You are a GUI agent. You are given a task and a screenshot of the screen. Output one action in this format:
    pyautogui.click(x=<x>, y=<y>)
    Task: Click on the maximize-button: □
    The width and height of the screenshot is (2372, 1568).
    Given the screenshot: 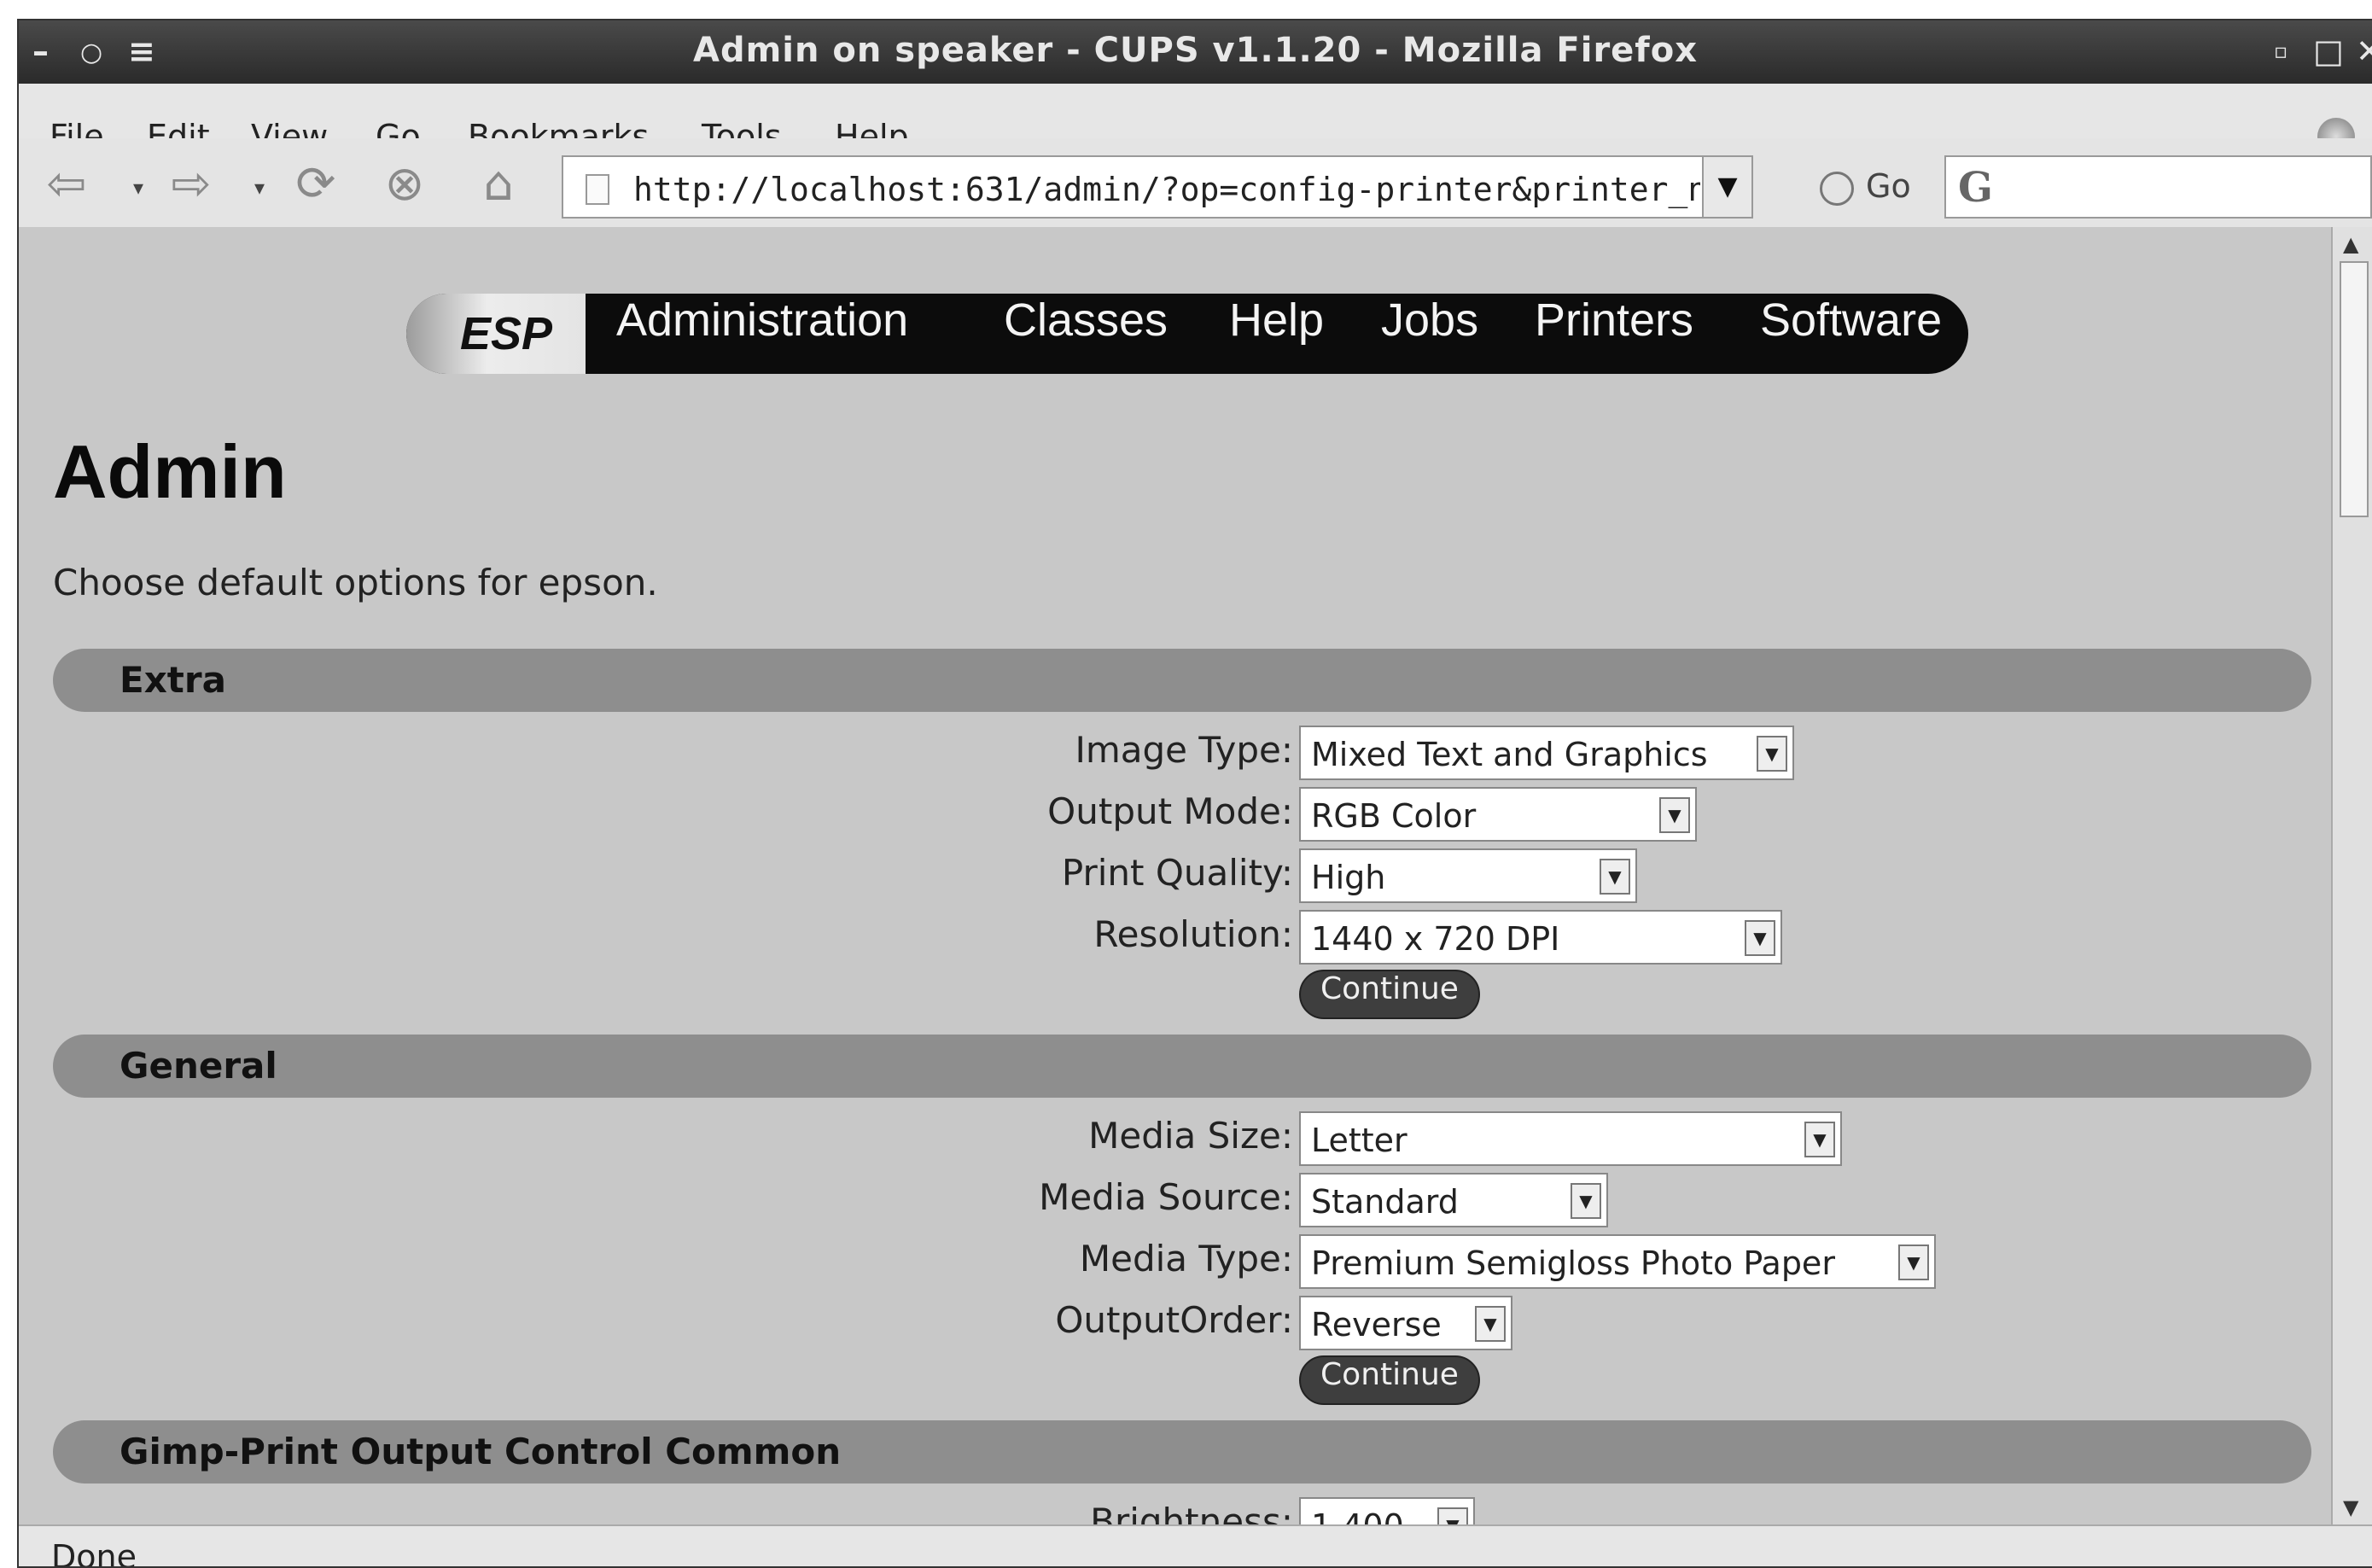 What is the action you would take?
    pyautogui.click(x=2328, y=51)
    